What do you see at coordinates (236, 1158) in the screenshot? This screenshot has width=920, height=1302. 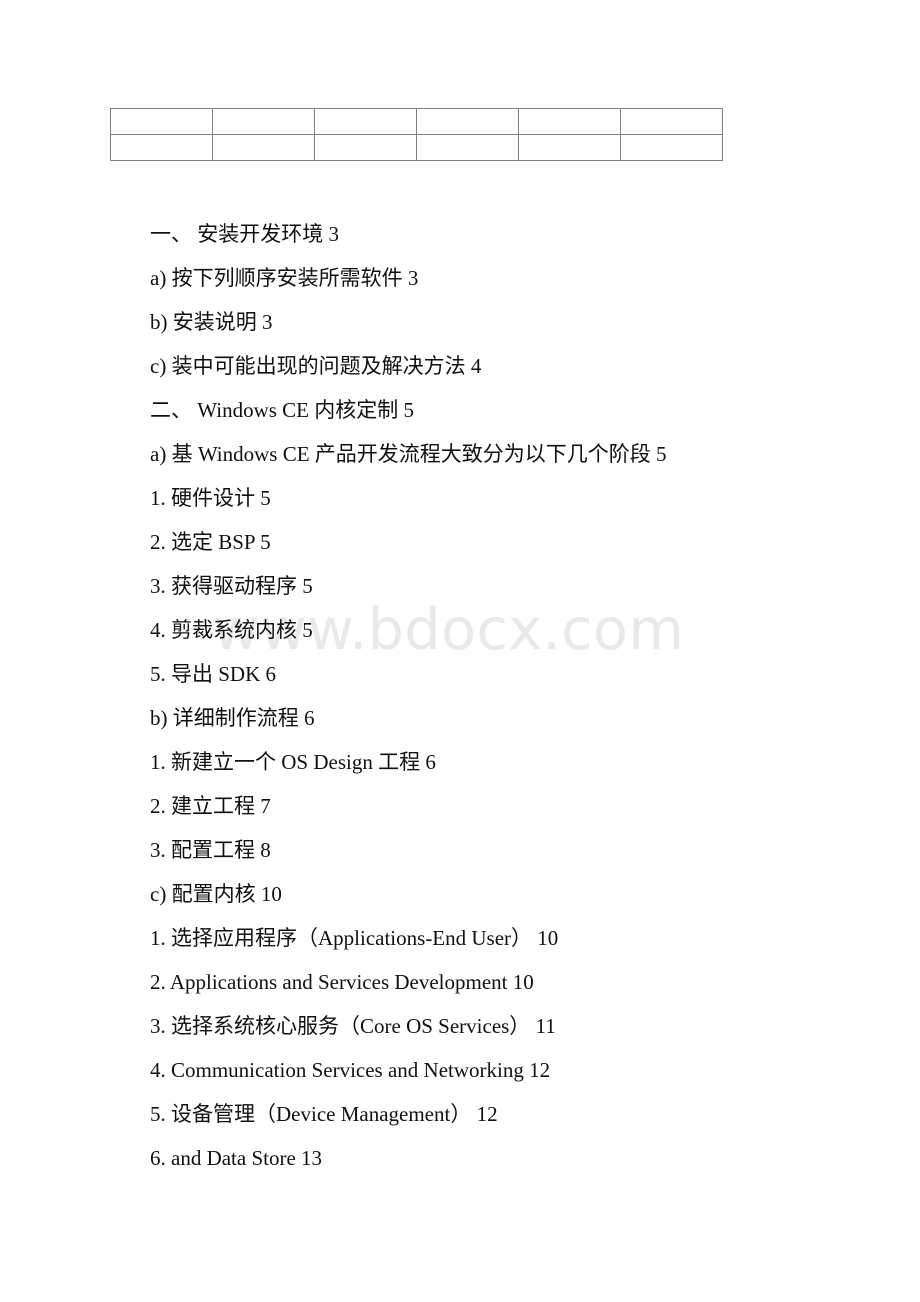 I see `toc-entry: 6. and Data Store 13` at bounding box center [236, 1158].